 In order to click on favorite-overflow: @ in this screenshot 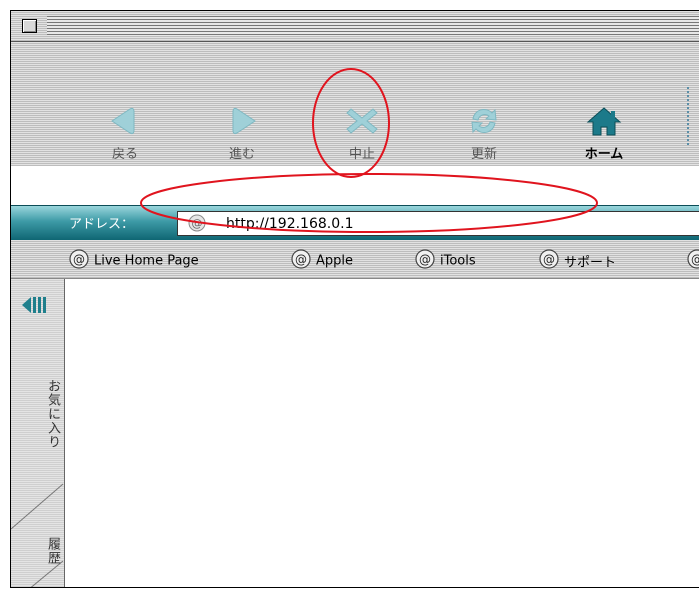, I will do `click(693, 261)`.